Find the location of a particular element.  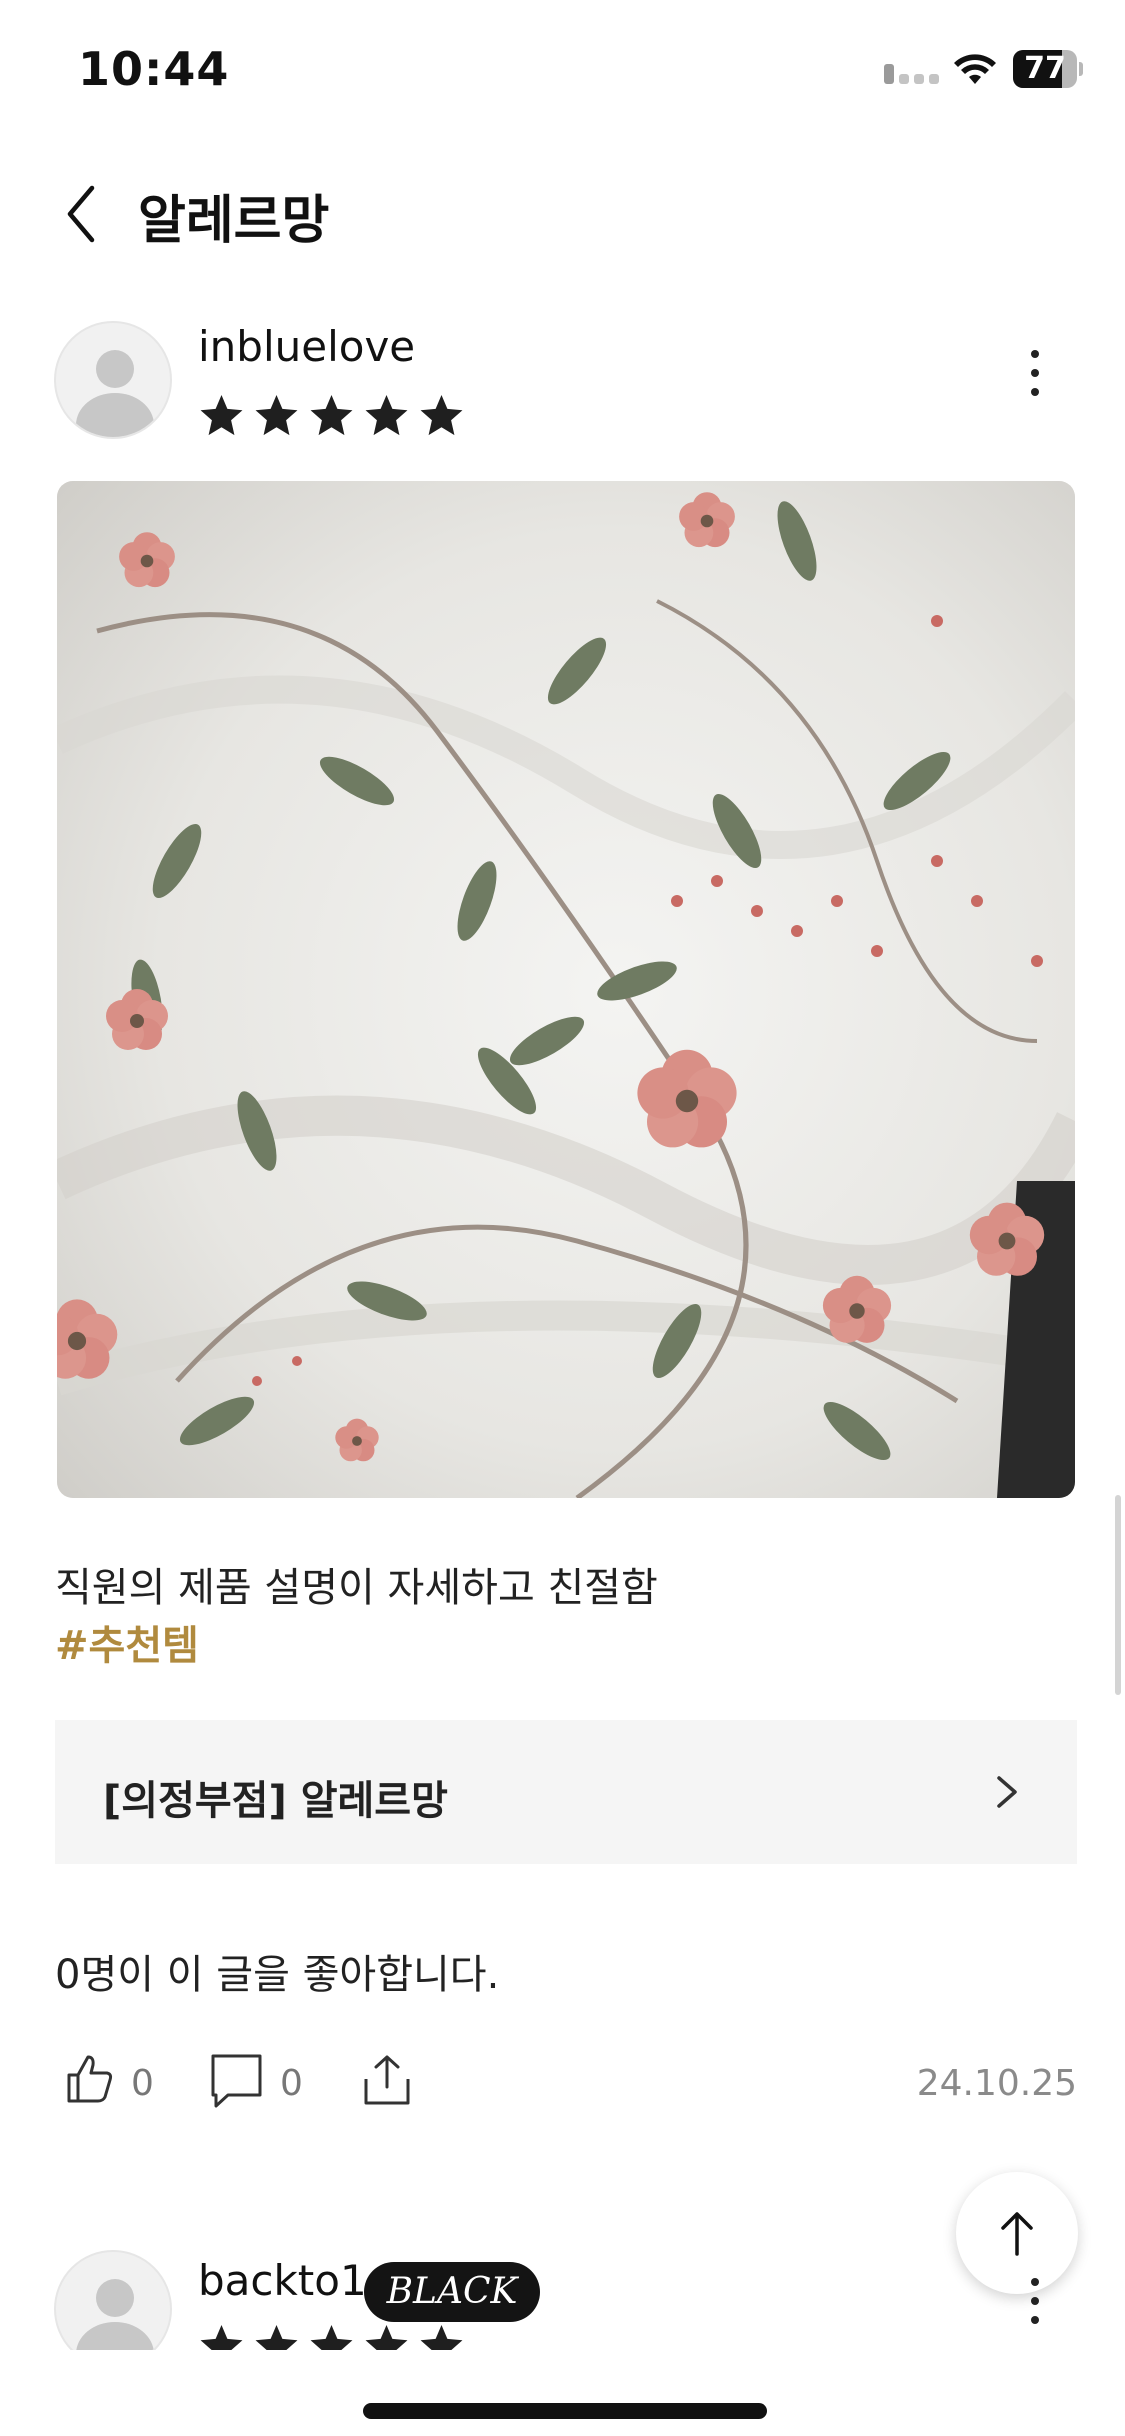

home-indicator is located at coordinates (565, 2411).